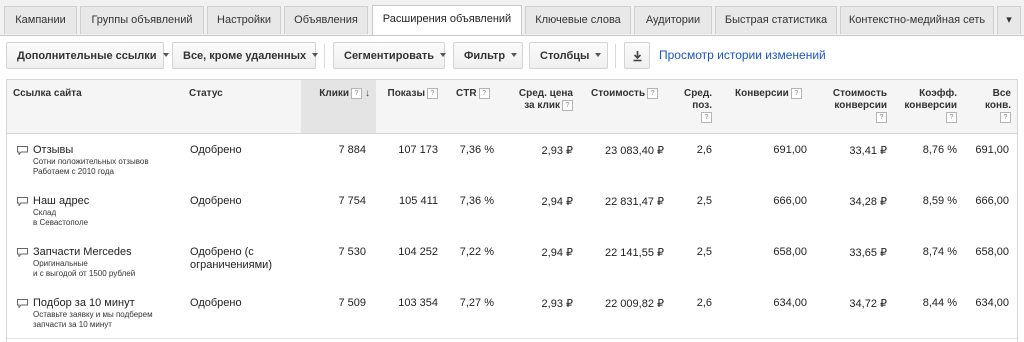 The height and width of the screenshot is (342, 1024). Describe the element at coordinates (762, 94) in the screenshot. I see `header-conversions-label: Конверсии` at that location.